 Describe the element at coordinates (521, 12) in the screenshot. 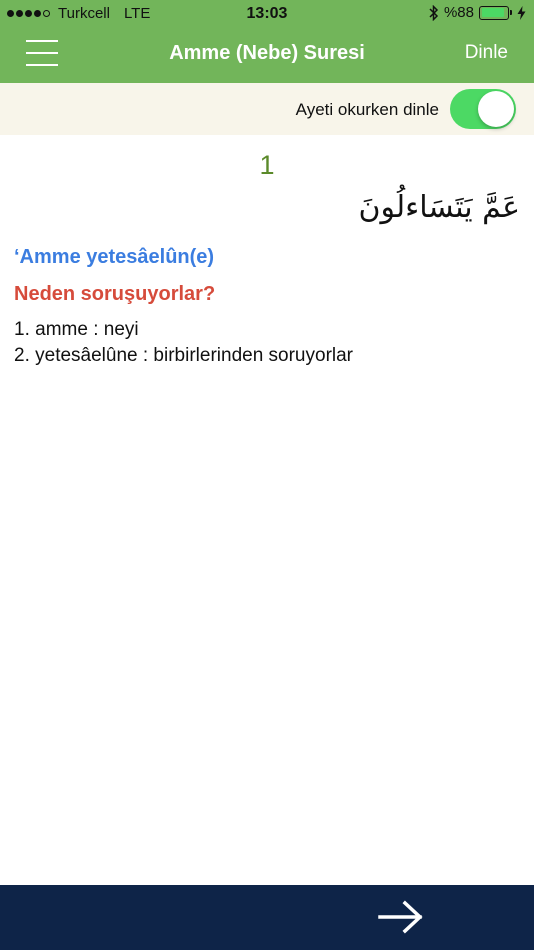

I see `lightning-icon` at that location.